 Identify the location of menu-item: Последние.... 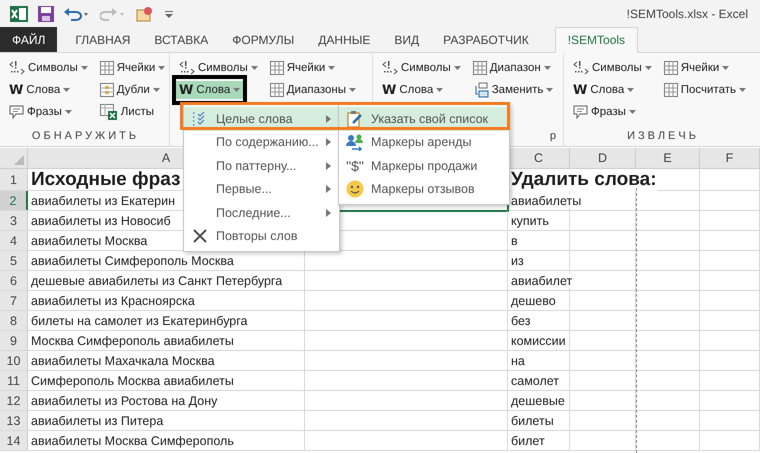
(261, 212).